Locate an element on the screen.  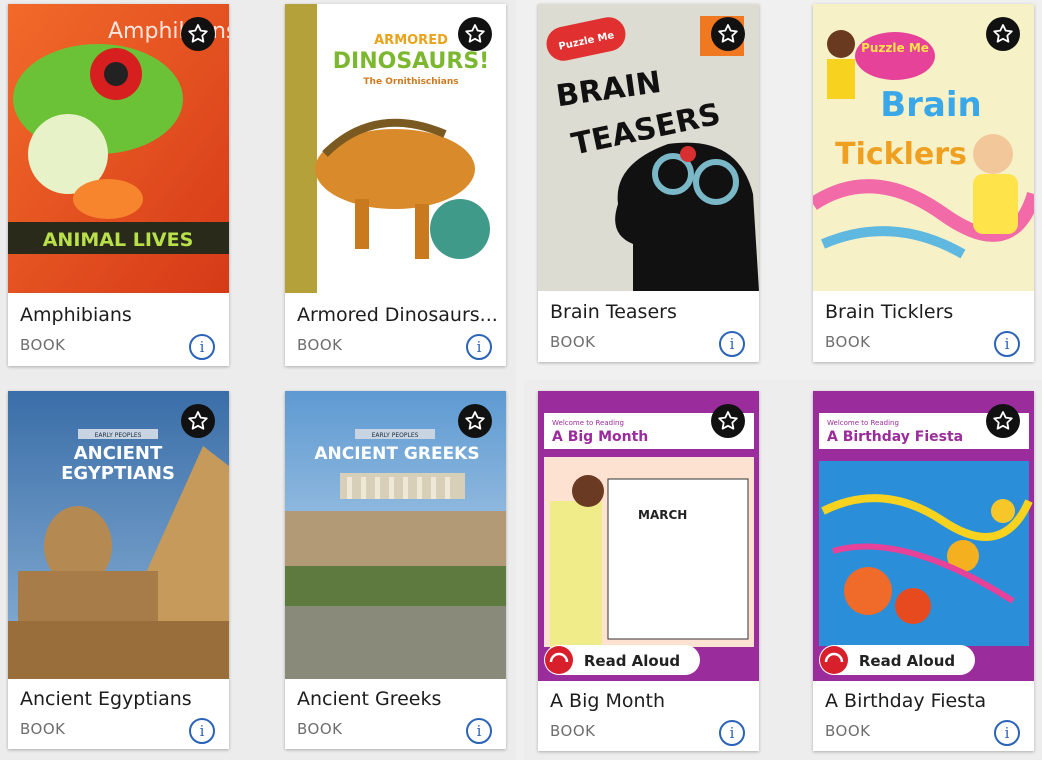
cover-line1: ANCIENT GREEKS is located at coordinates (396, 454).